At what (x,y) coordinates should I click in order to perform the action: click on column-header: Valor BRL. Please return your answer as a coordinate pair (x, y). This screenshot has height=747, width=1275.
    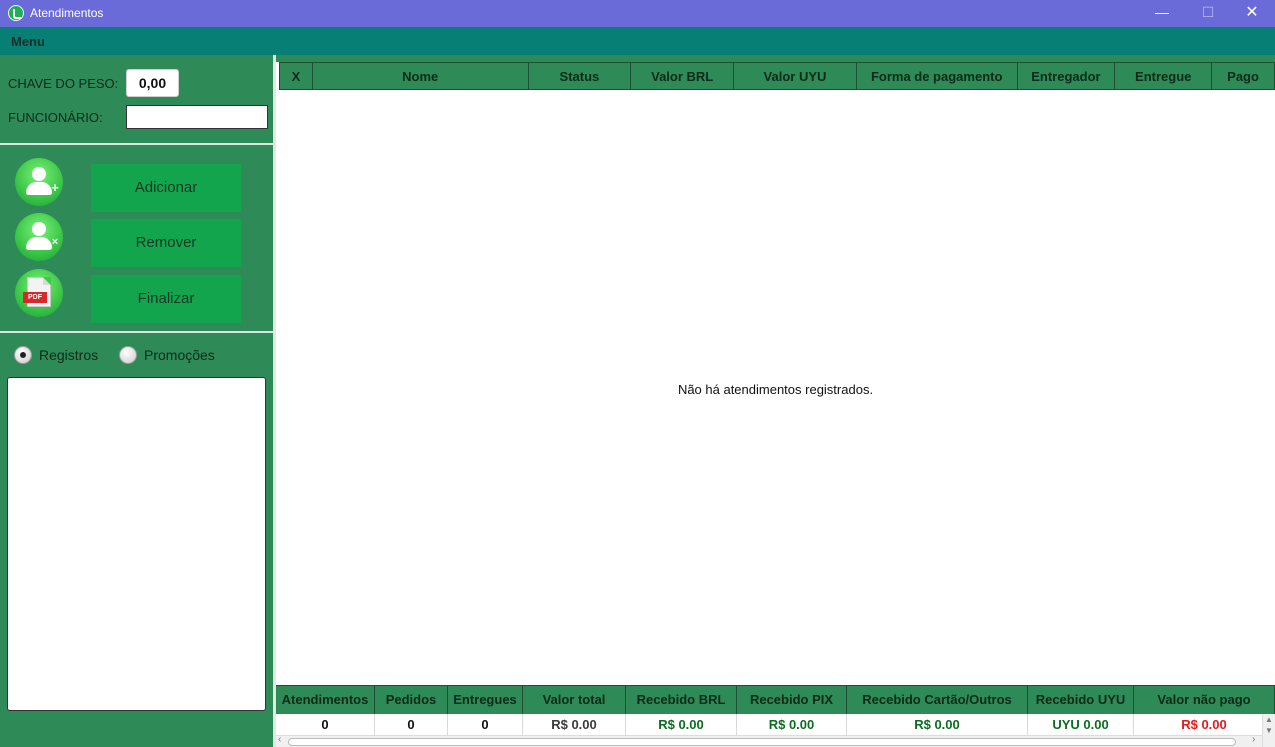
    Looking at the image, I should click on (683, 76).